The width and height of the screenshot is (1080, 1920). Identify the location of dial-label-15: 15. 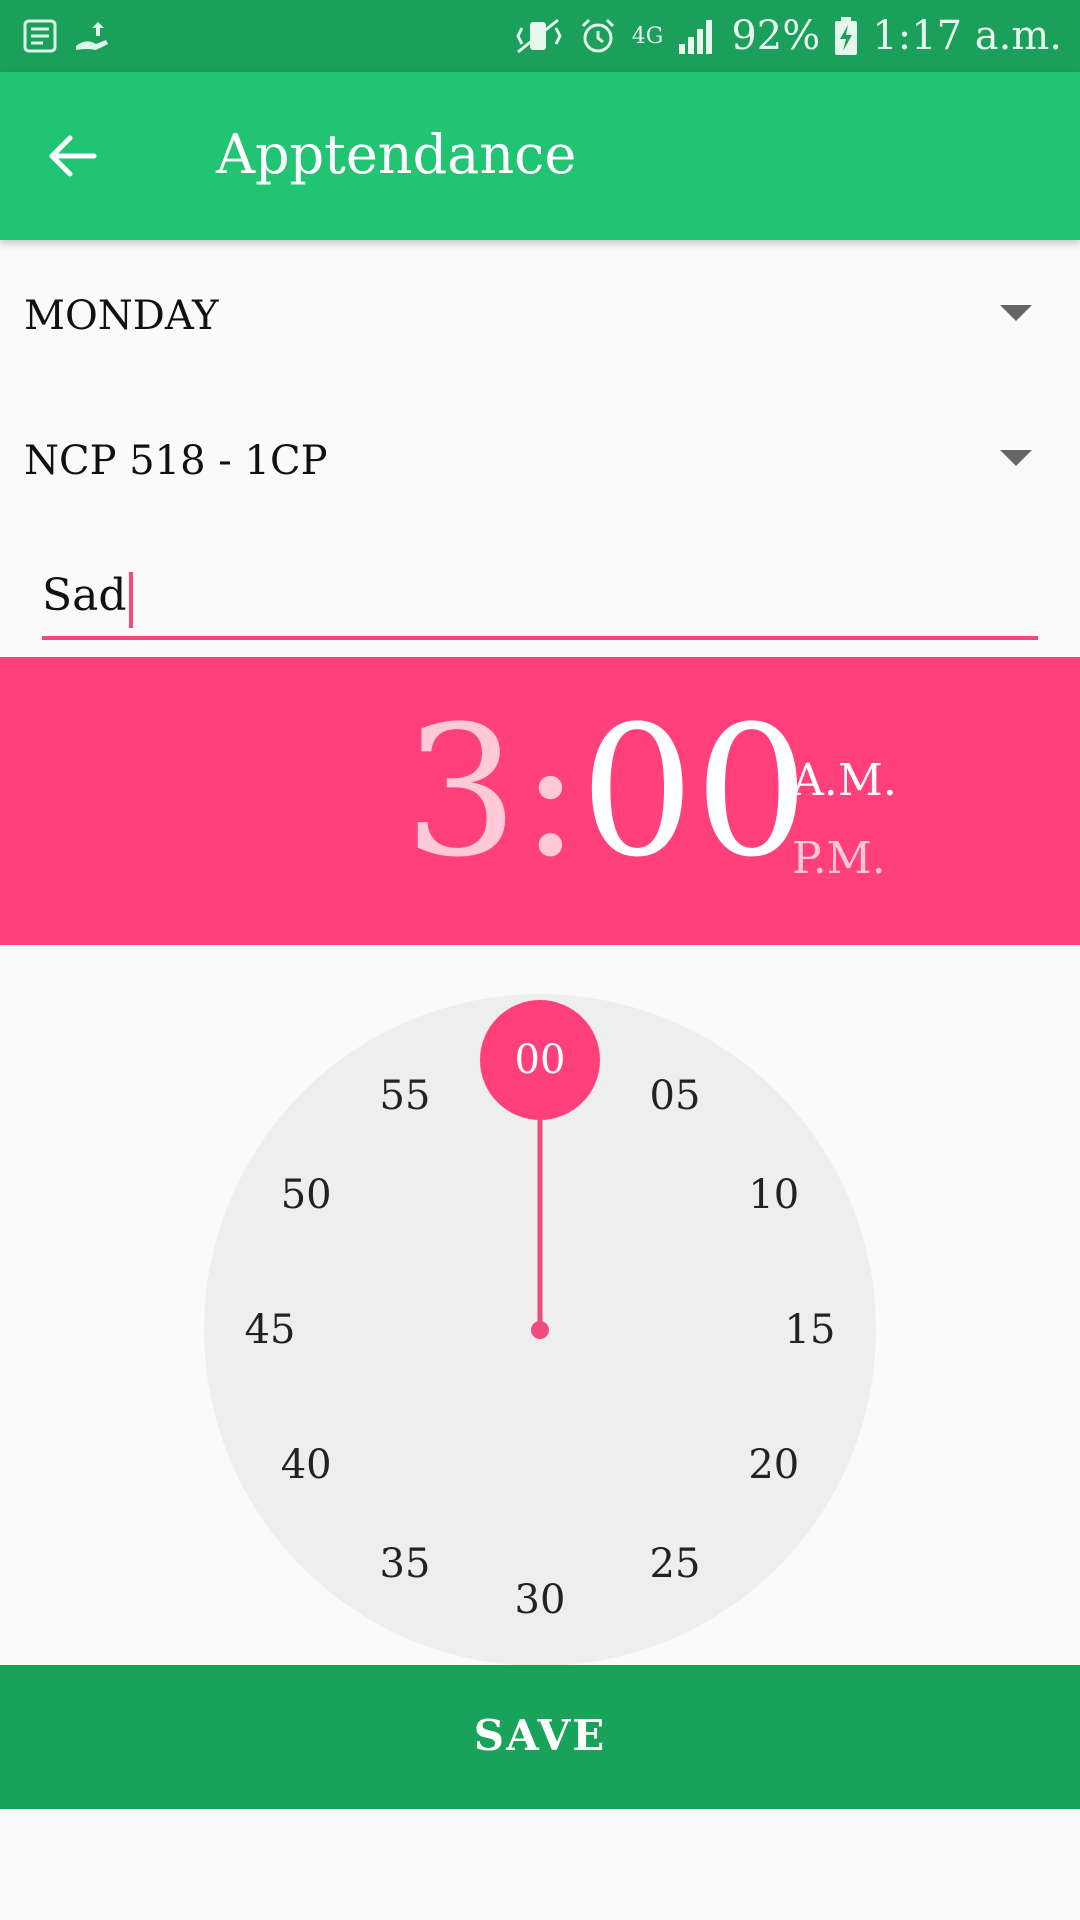
(810, 1330).